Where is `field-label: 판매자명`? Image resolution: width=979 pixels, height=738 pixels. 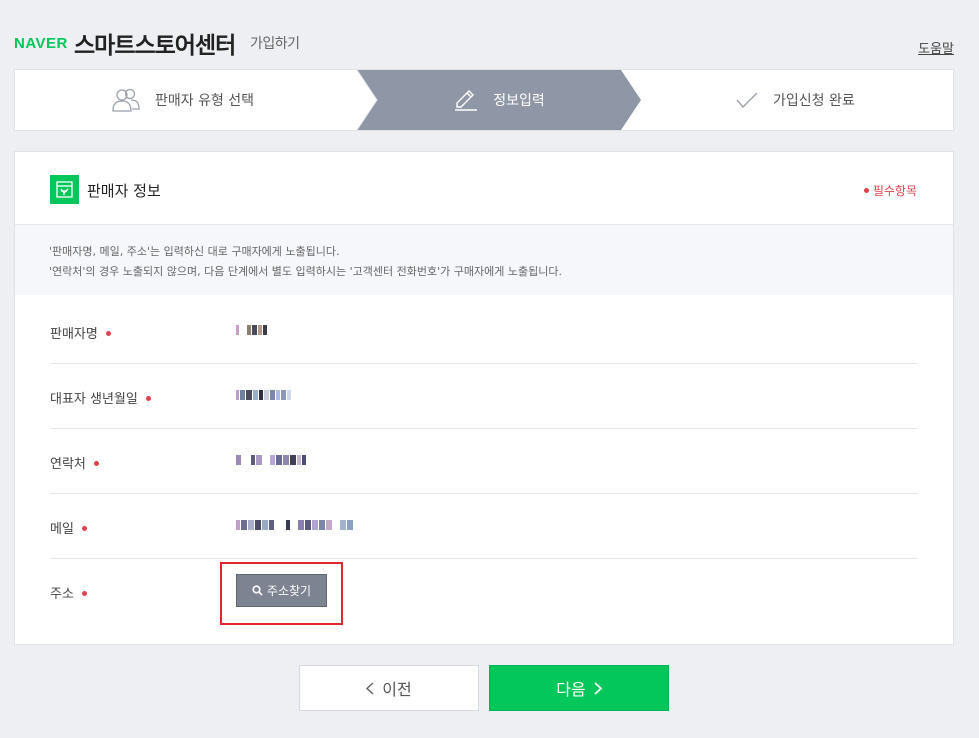
field-label: 판매자명 is located at coordinates (80, 332).